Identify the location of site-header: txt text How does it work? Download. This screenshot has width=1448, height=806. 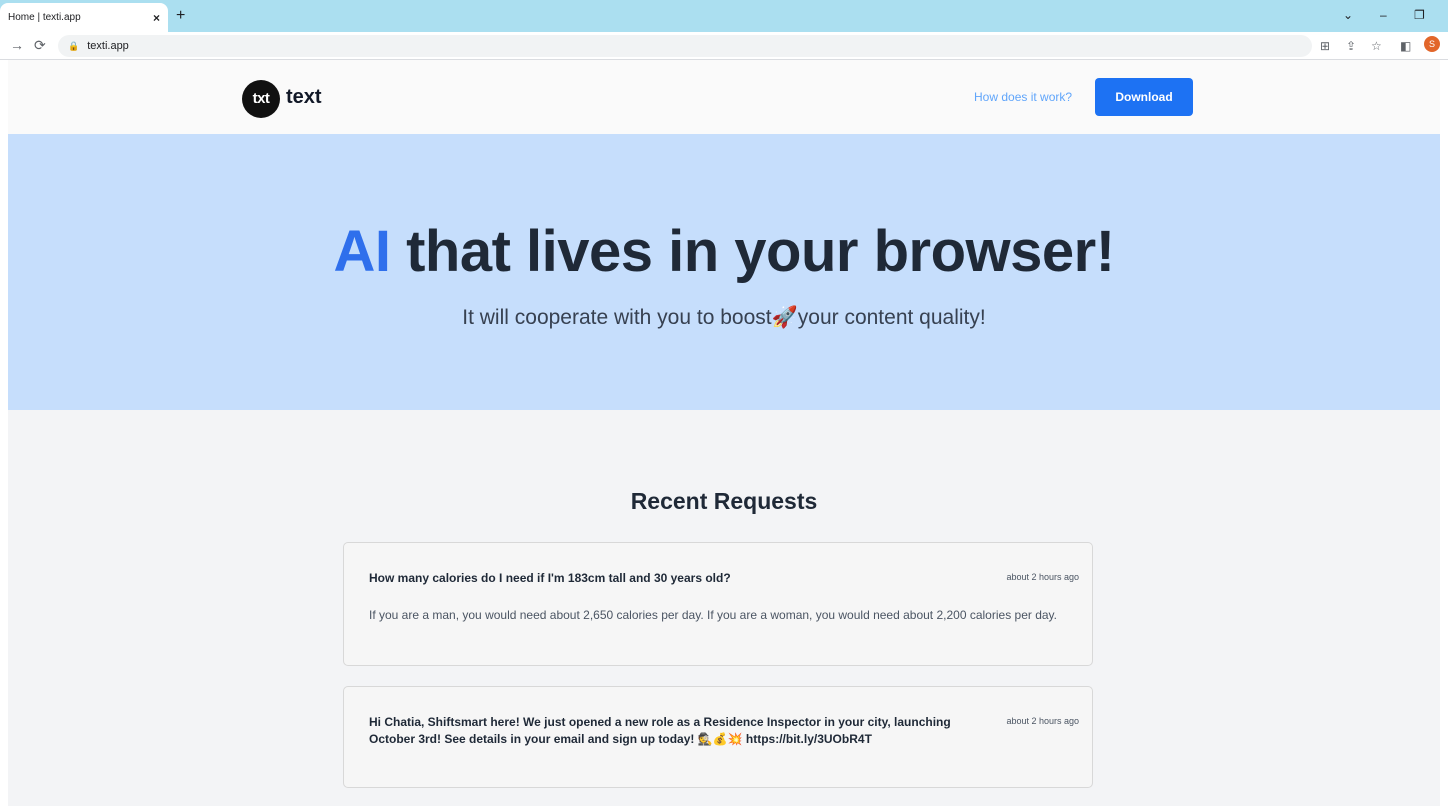
(724, 97).